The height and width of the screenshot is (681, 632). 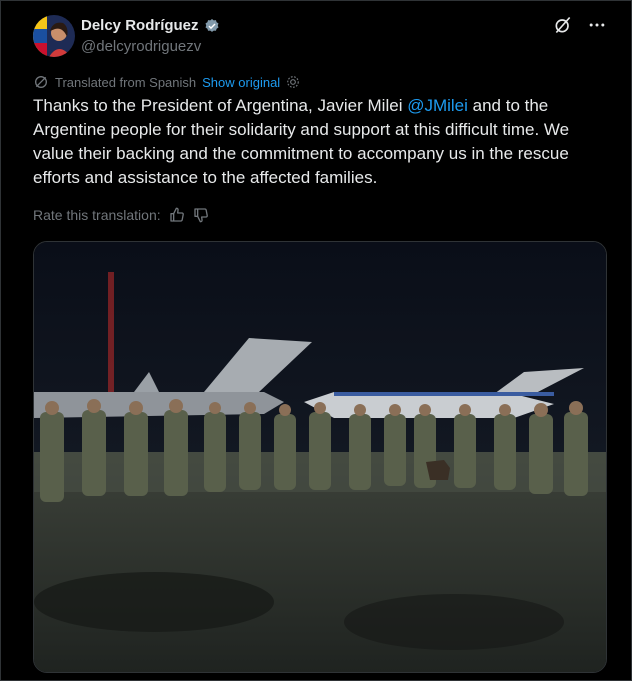 What do you see at coordinates (563, 25) in the screenshot?
I see `grok-icon` at bounding box center [563, 25].